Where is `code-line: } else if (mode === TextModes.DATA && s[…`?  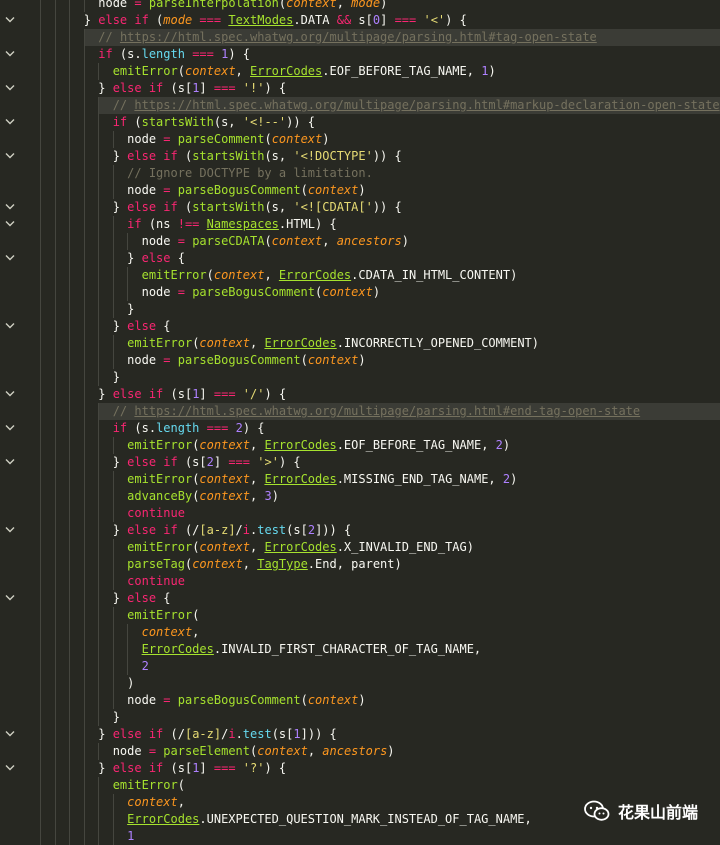 code-line: } else if (mode === TextModes.DATA && s[… is located at coordinates (360, 20).